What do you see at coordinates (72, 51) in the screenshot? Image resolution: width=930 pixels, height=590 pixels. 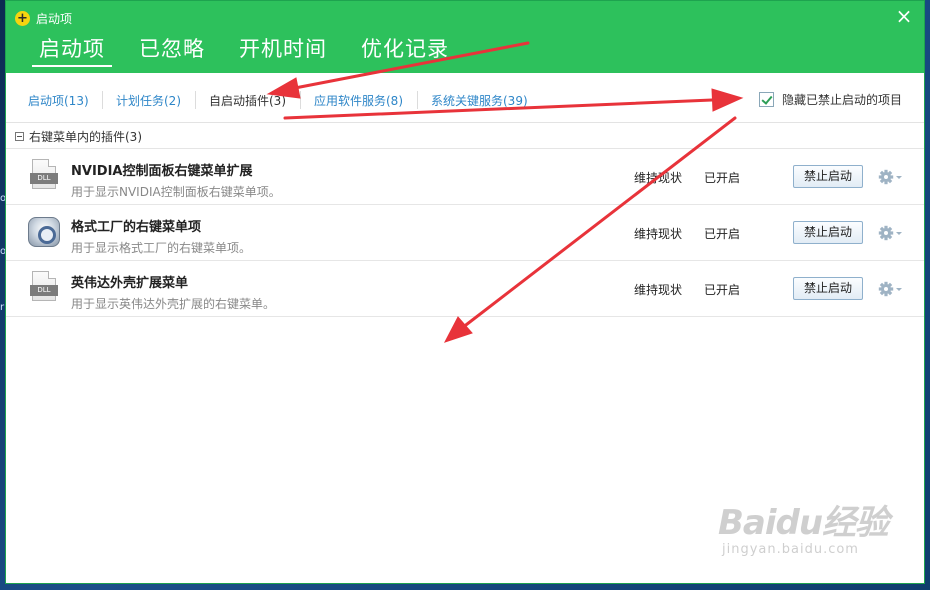 I see `tab-startup-items: 启动项` at bounding box center [72, 51].